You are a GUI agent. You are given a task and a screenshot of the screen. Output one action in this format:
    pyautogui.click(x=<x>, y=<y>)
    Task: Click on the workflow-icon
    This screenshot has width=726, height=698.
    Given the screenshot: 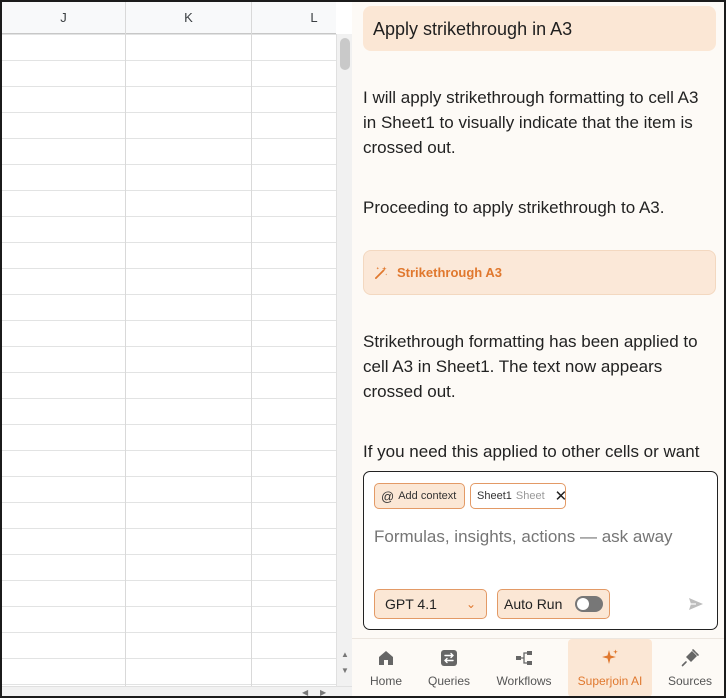 What is the action you would take?
    pyautogui.click(x=524, y=658)
    